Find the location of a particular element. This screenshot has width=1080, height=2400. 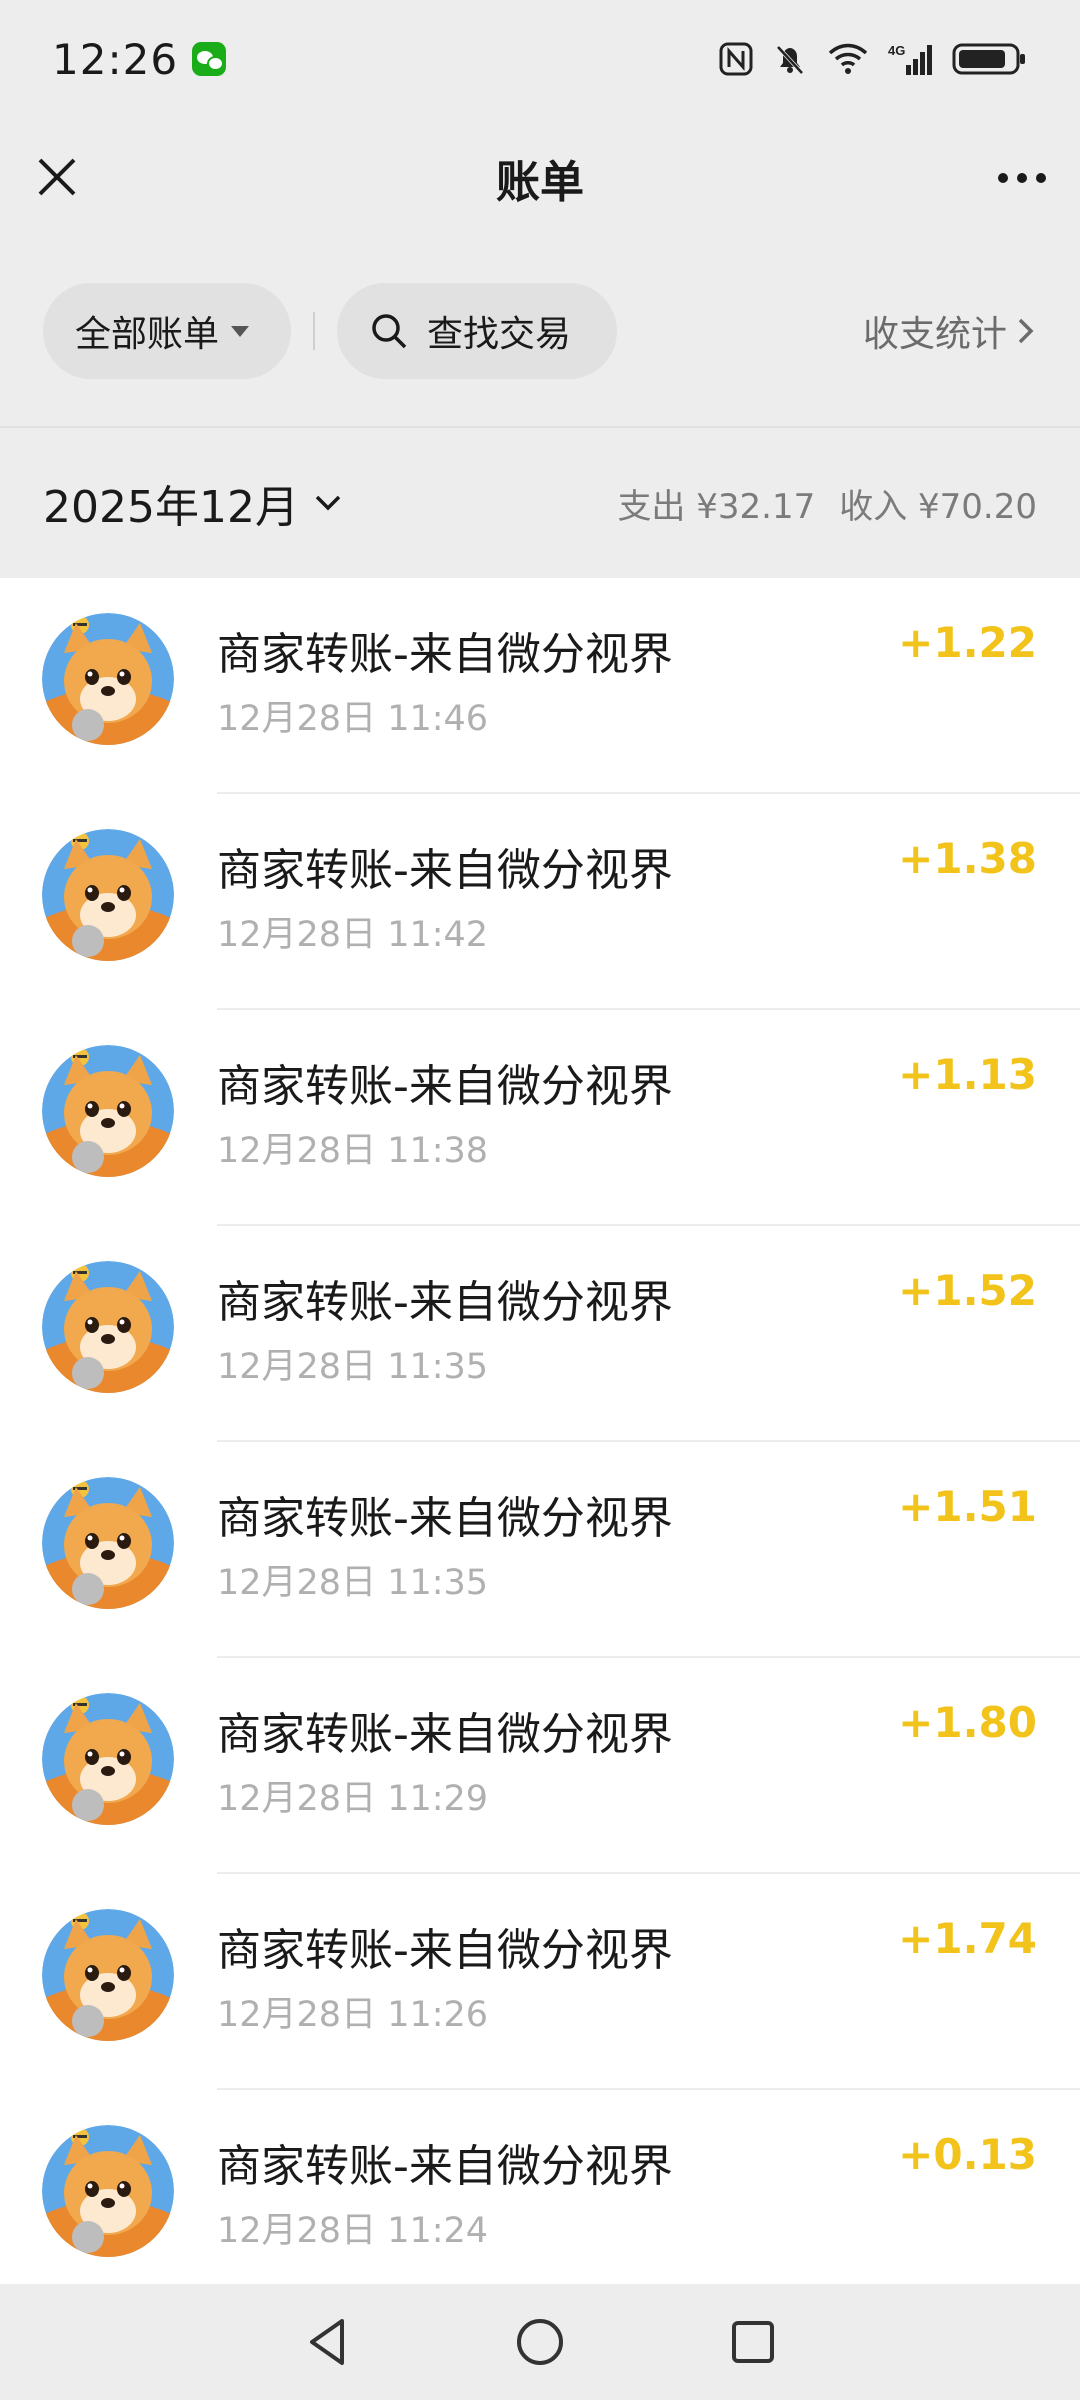

status-icons: 4G is located at coordinates (873, 59).